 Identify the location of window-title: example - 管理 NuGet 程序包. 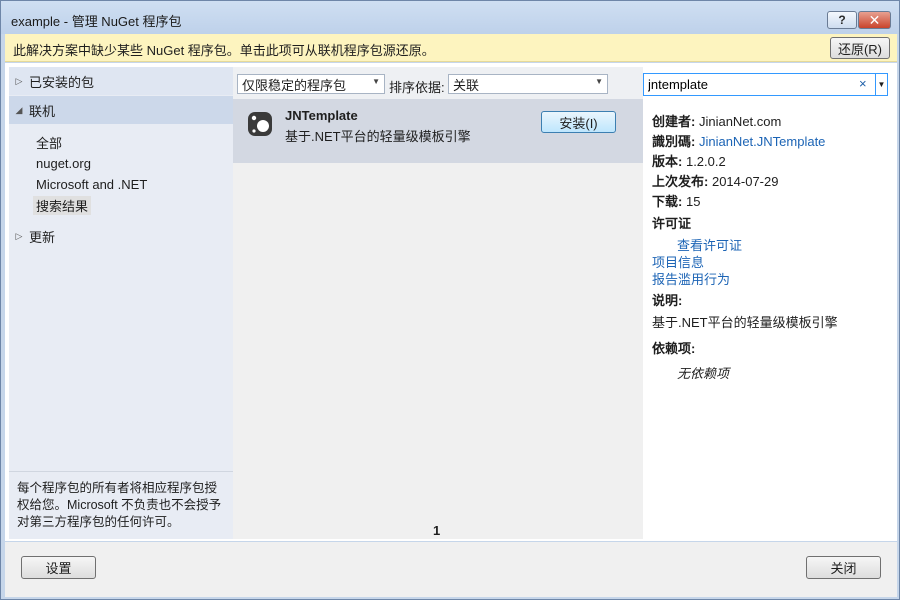
(96, 21).